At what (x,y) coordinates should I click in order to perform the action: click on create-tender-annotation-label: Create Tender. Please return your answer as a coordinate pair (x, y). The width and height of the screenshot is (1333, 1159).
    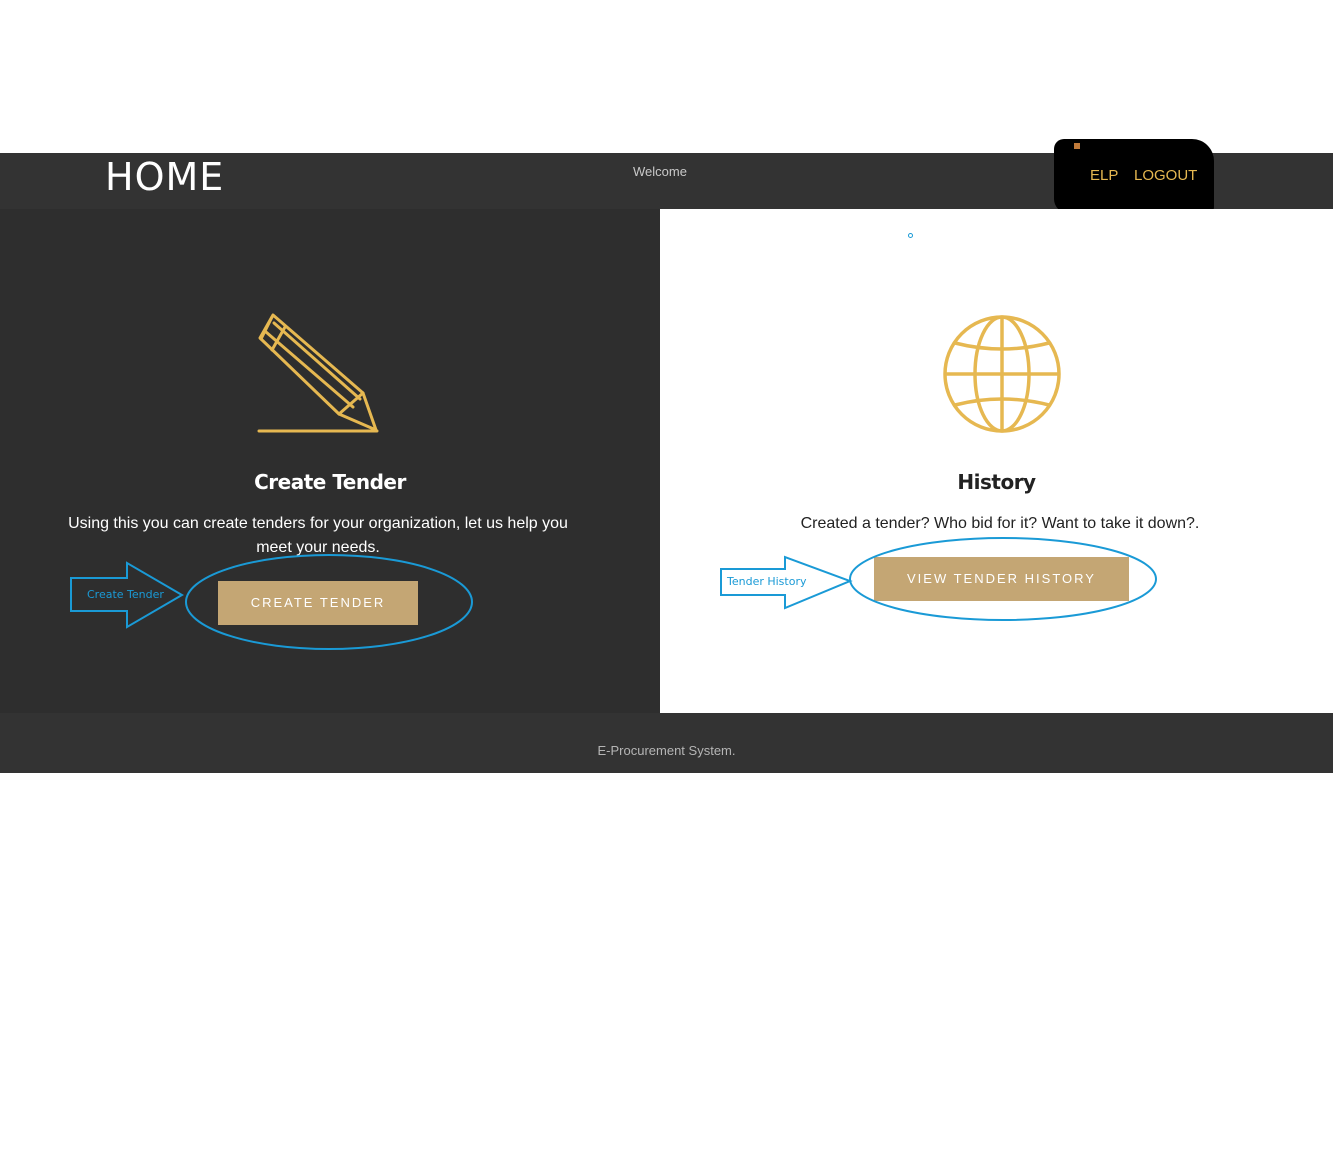
    Looking at the image, I should click on (125, 594).